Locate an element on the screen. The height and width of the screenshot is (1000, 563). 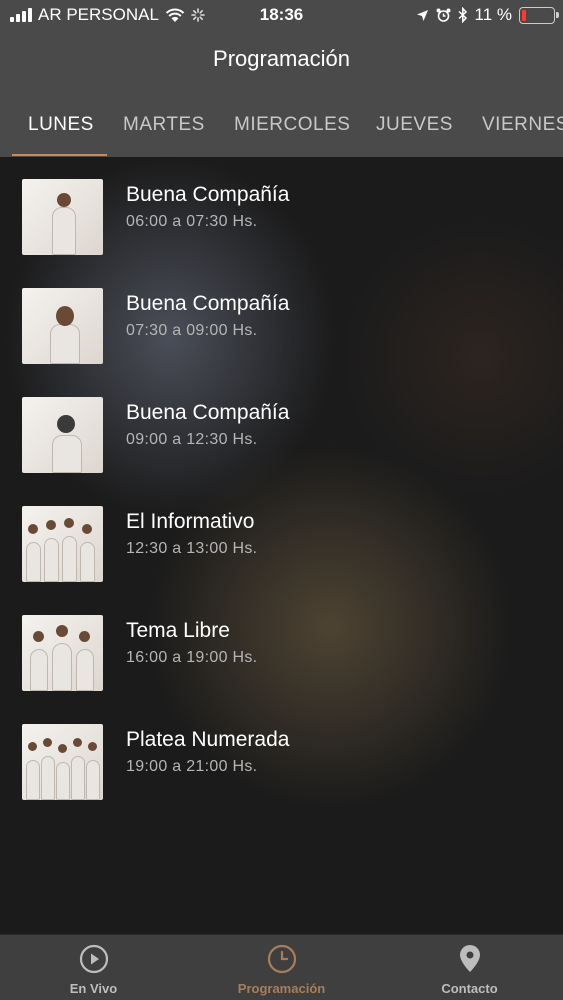
program-time: 07:30 a 09:00 Hs. is located at coordinates (192, 330).